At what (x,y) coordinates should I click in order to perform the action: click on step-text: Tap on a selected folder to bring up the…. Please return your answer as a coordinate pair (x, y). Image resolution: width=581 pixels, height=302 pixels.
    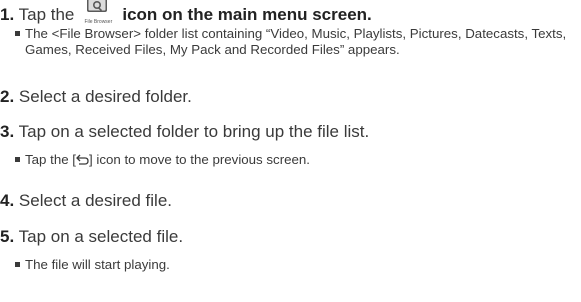
    Looking at the image, I should click on (194, 131).